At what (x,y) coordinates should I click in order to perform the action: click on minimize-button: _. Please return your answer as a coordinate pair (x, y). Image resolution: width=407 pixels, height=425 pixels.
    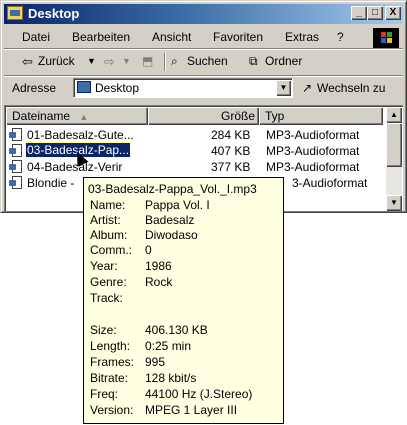
    Looking at the image, I should click on (359, 13).